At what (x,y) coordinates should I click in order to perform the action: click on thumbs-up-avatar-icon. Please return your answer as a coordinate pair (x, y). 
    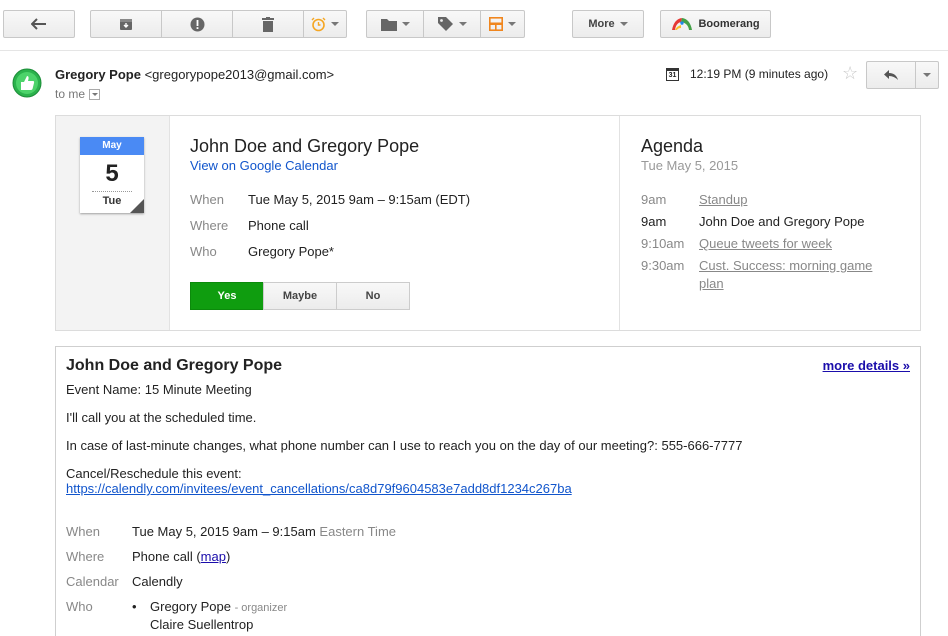
    Looking at the image, I should click on (27, 83).